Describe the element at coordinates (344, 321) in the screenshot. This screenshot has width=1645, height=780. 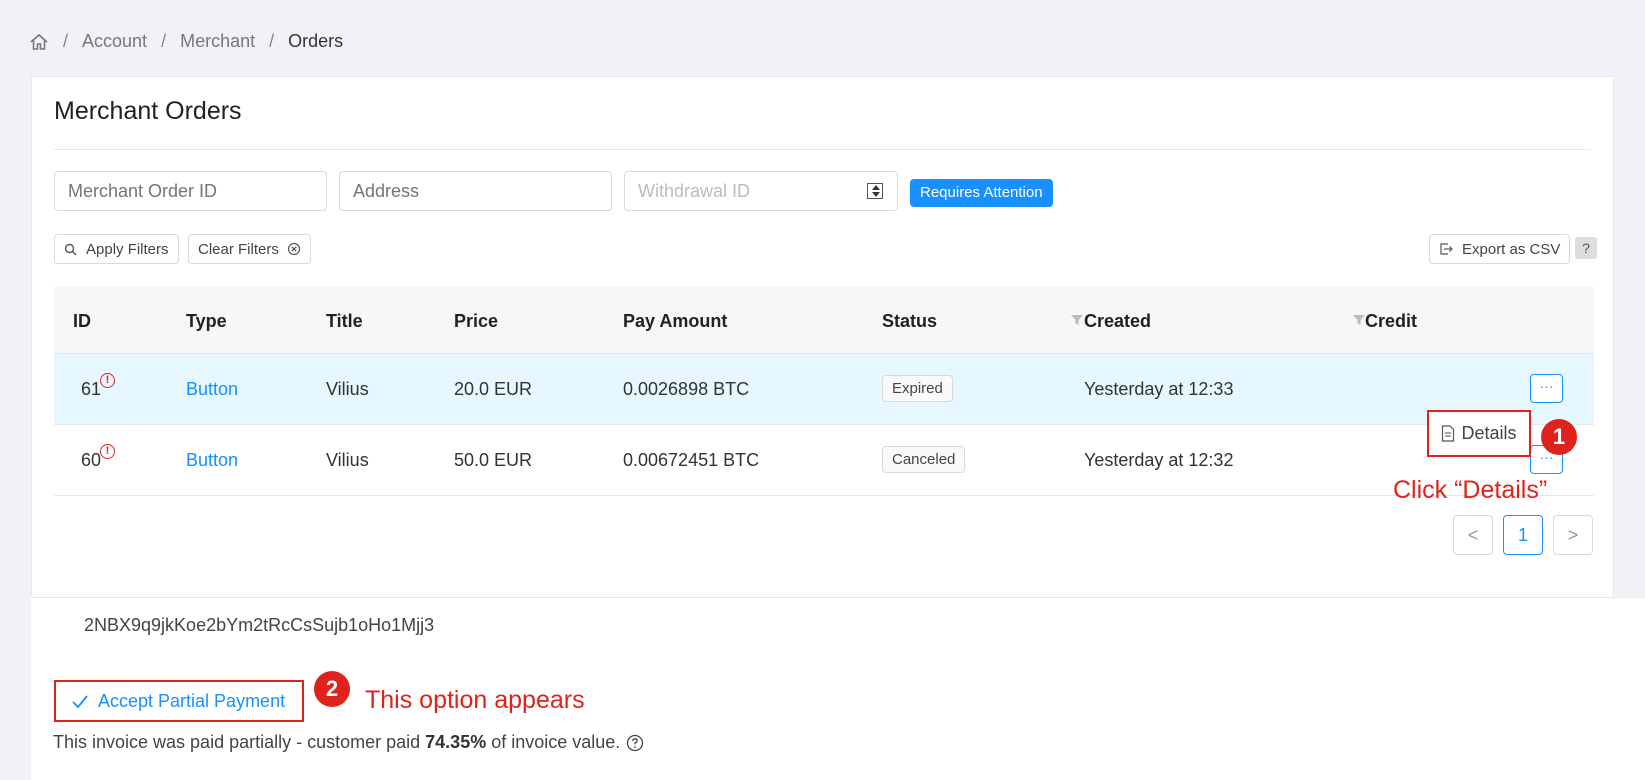
I see `column-header-title: Title` at that location.